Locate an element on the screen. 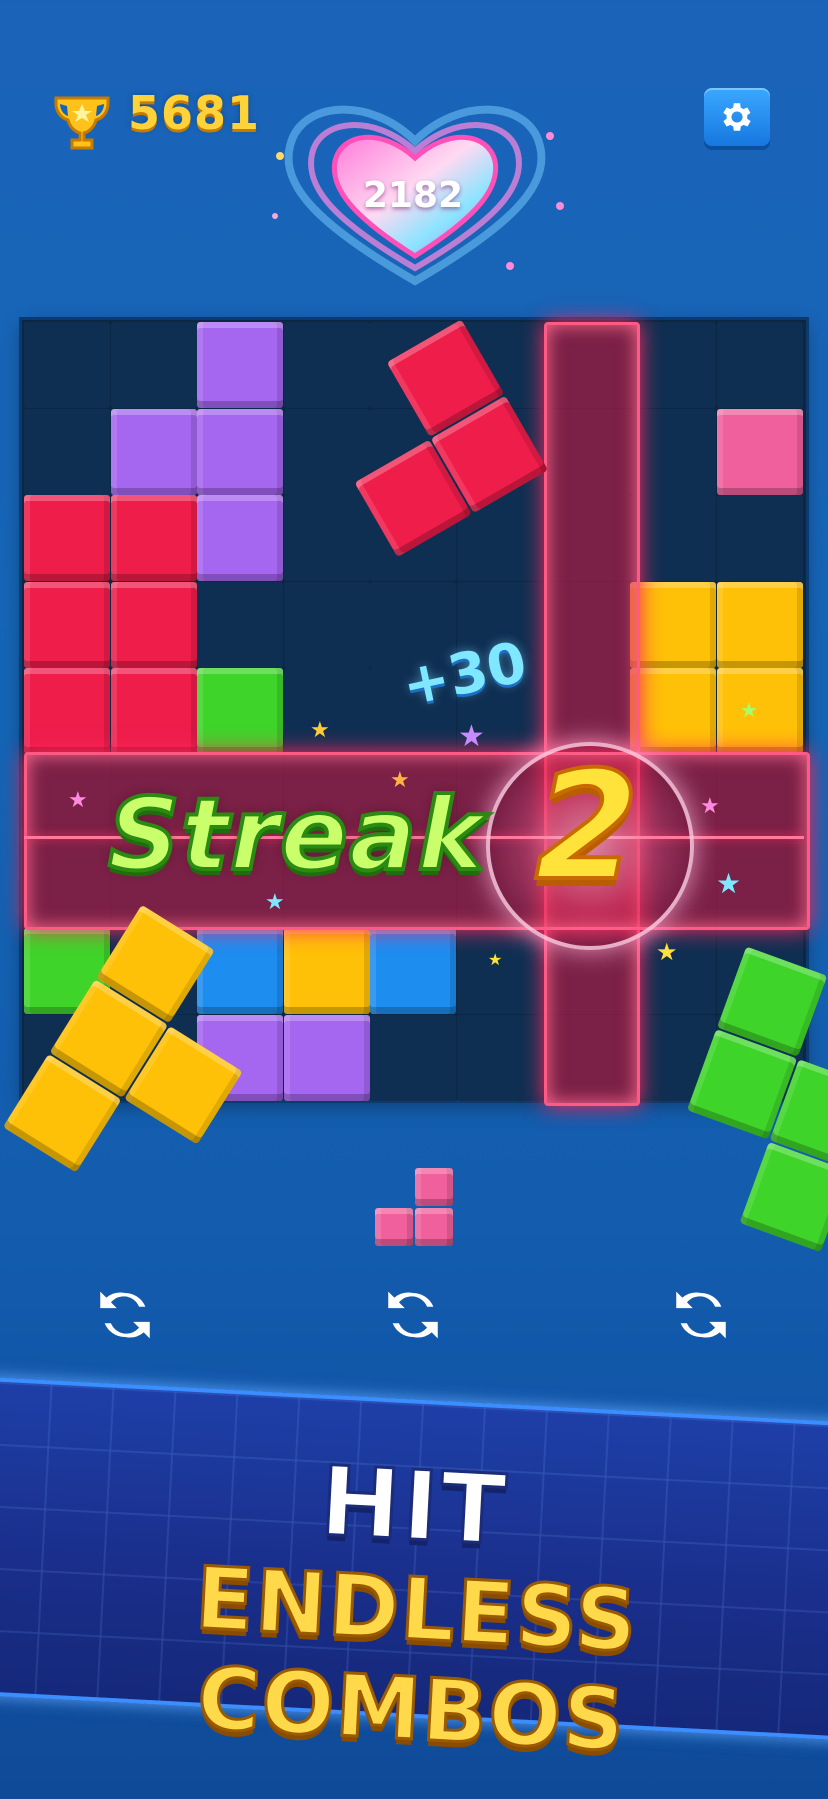 The width and height of the screenshot is (828, 1799). promo-subheadline: ENDLESS COMBOS is located at coordinates (416, 1660).